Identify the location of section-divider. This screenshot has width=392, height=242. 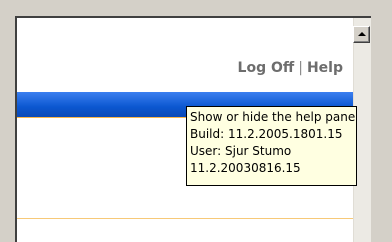
(186, 218).